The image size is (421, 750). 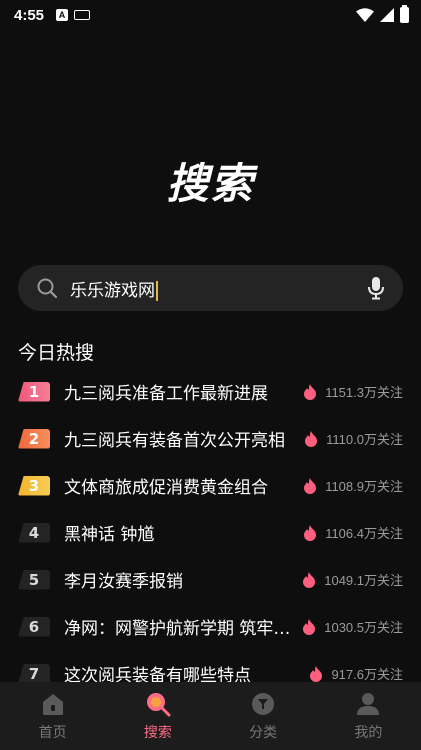 I want to click on nav-category: 分类, so click(x=263, y=716).